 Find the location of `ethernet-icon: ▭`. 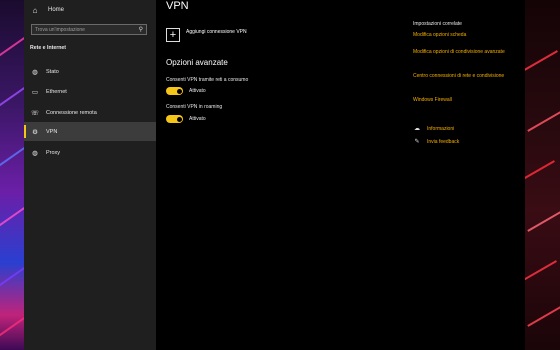

ethernet-icon: ▭ is located at coordinates (35, 92).